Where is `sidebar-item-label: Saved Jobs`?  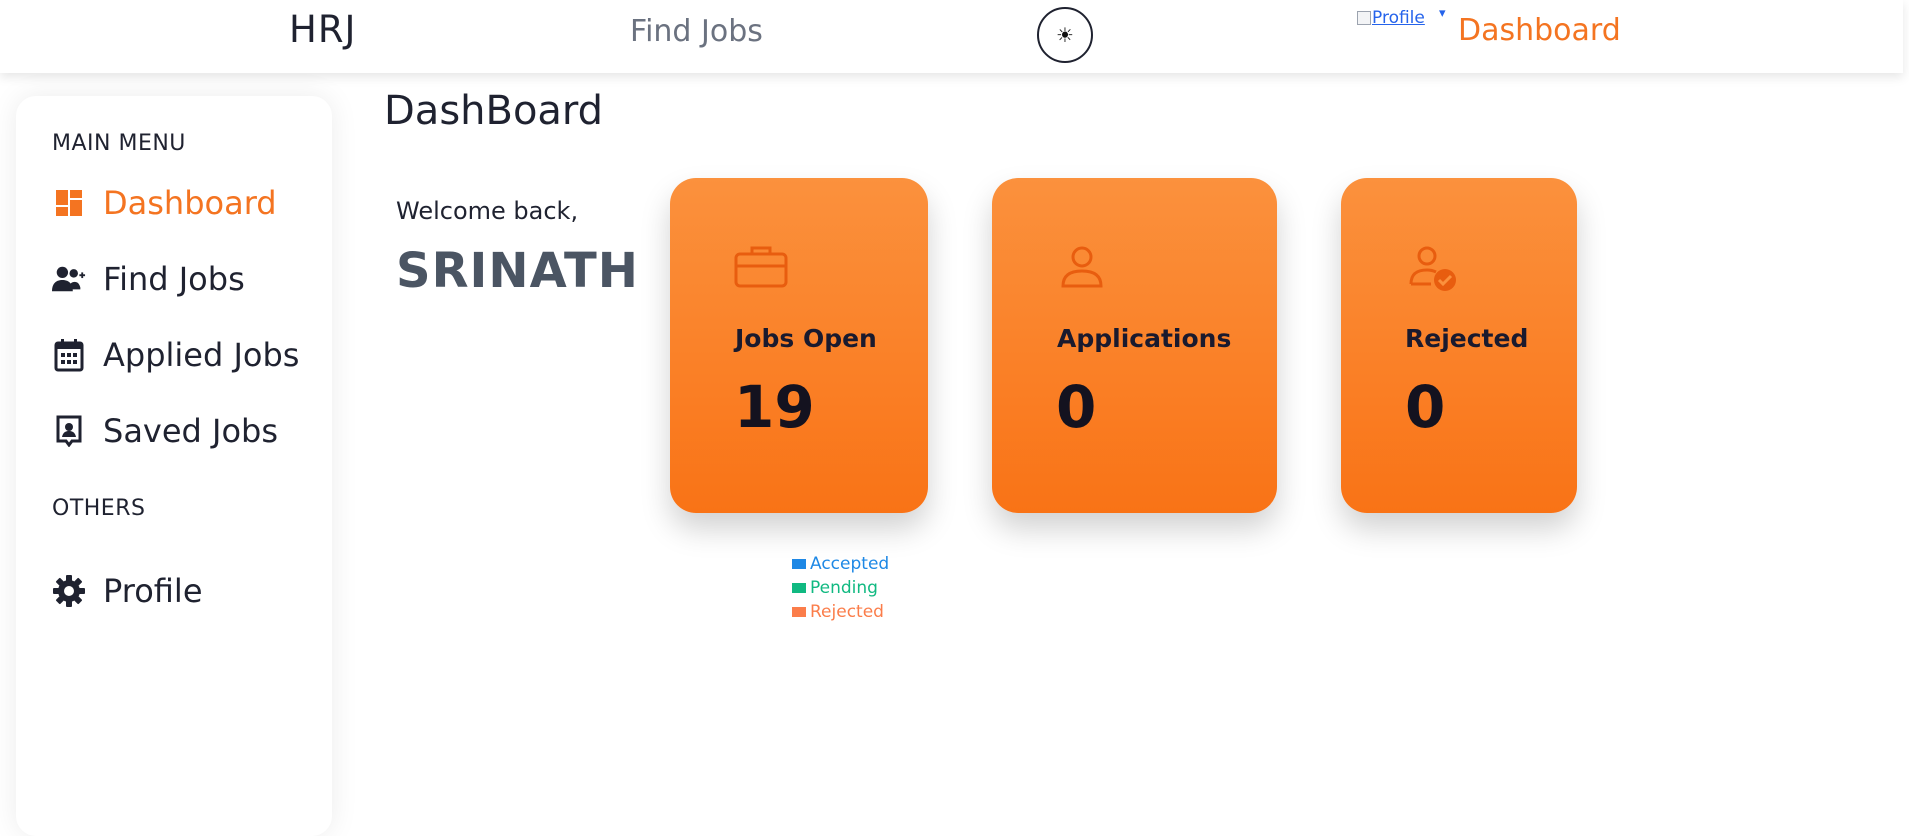 sidebar-item-label: Saved Jobs is located at coordinates (191, 431).